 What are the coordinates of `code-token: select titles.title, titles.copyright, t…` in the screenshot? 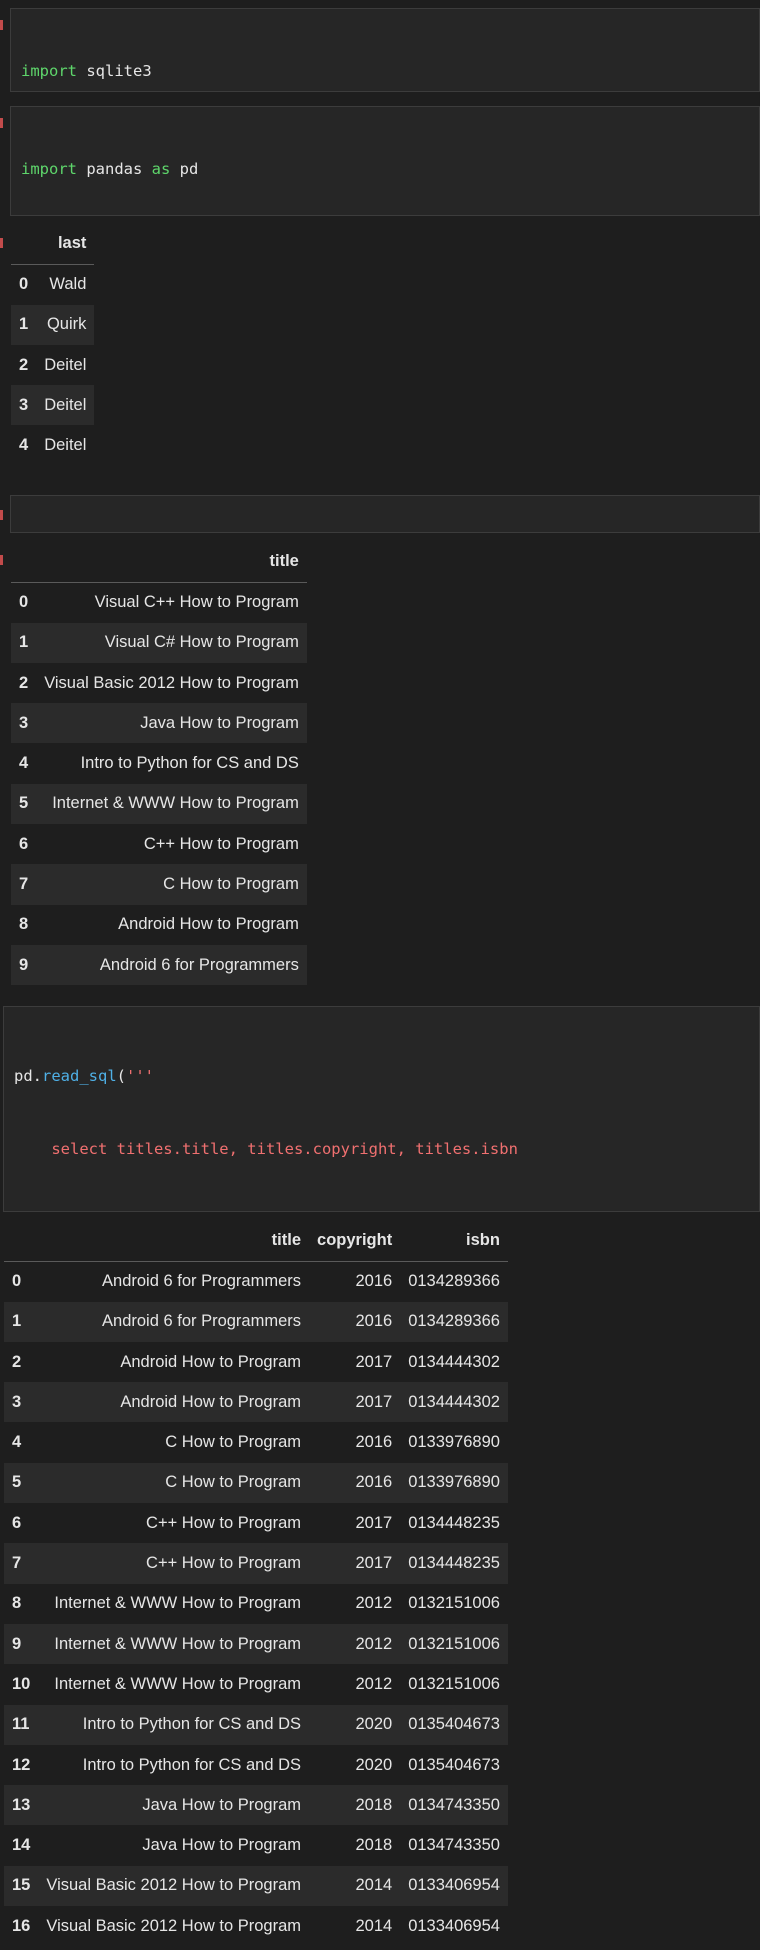 It's located at (266, 1149).